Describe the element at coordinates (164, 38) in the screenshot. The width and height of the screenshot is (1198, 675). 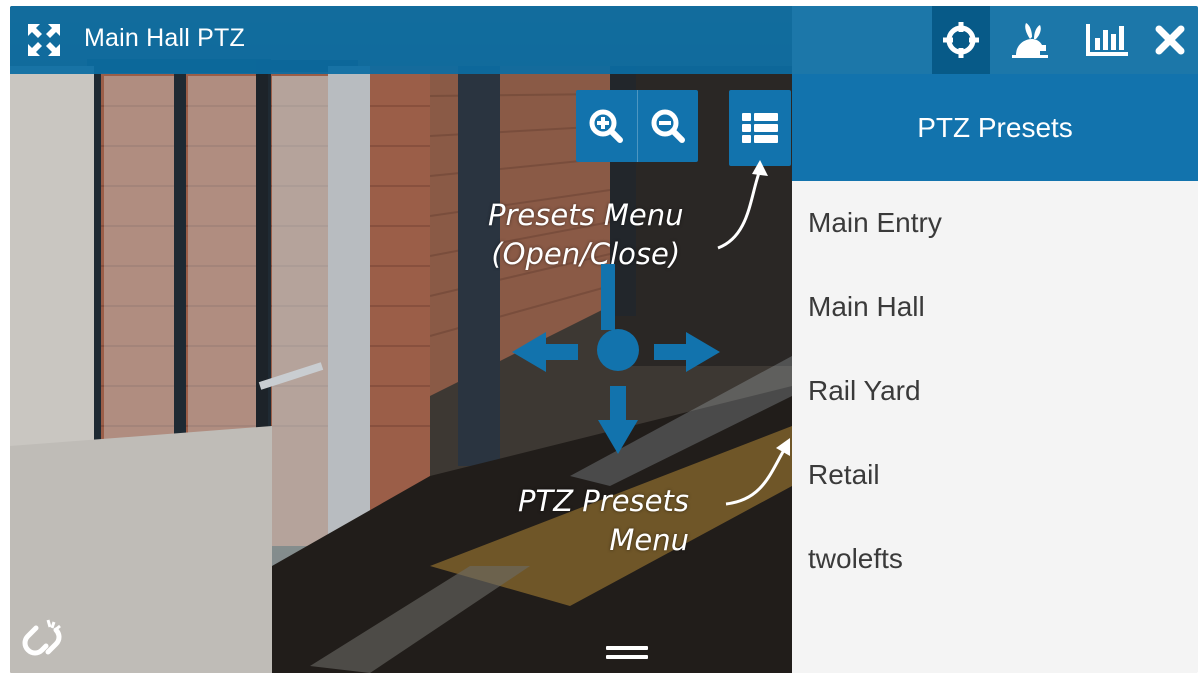
I see `window-title: Main Hall PTZ` at that location.